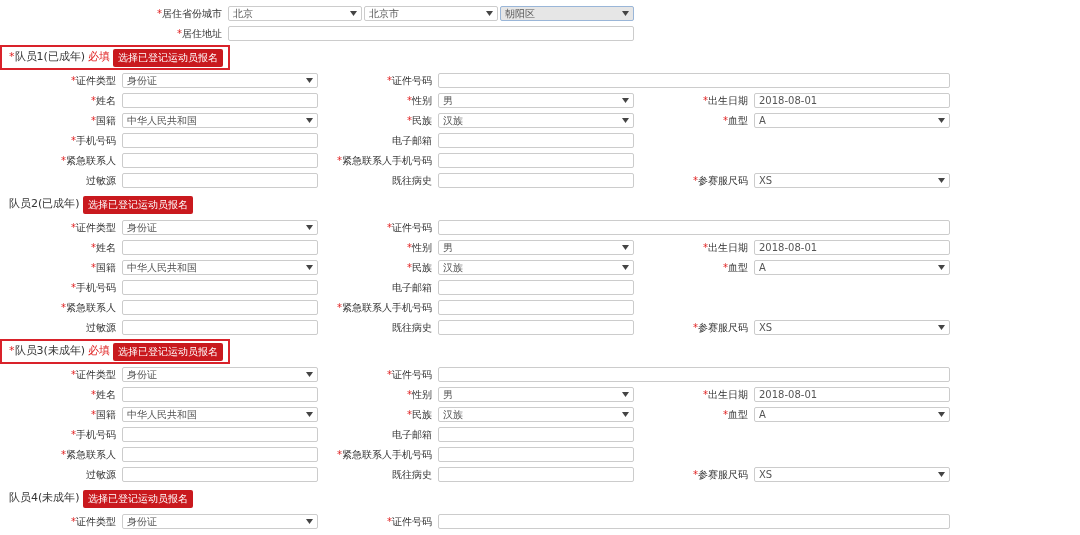 This screenshot has height=535, width=1080. I want to click on select-field: 北京, so click(295, 13).